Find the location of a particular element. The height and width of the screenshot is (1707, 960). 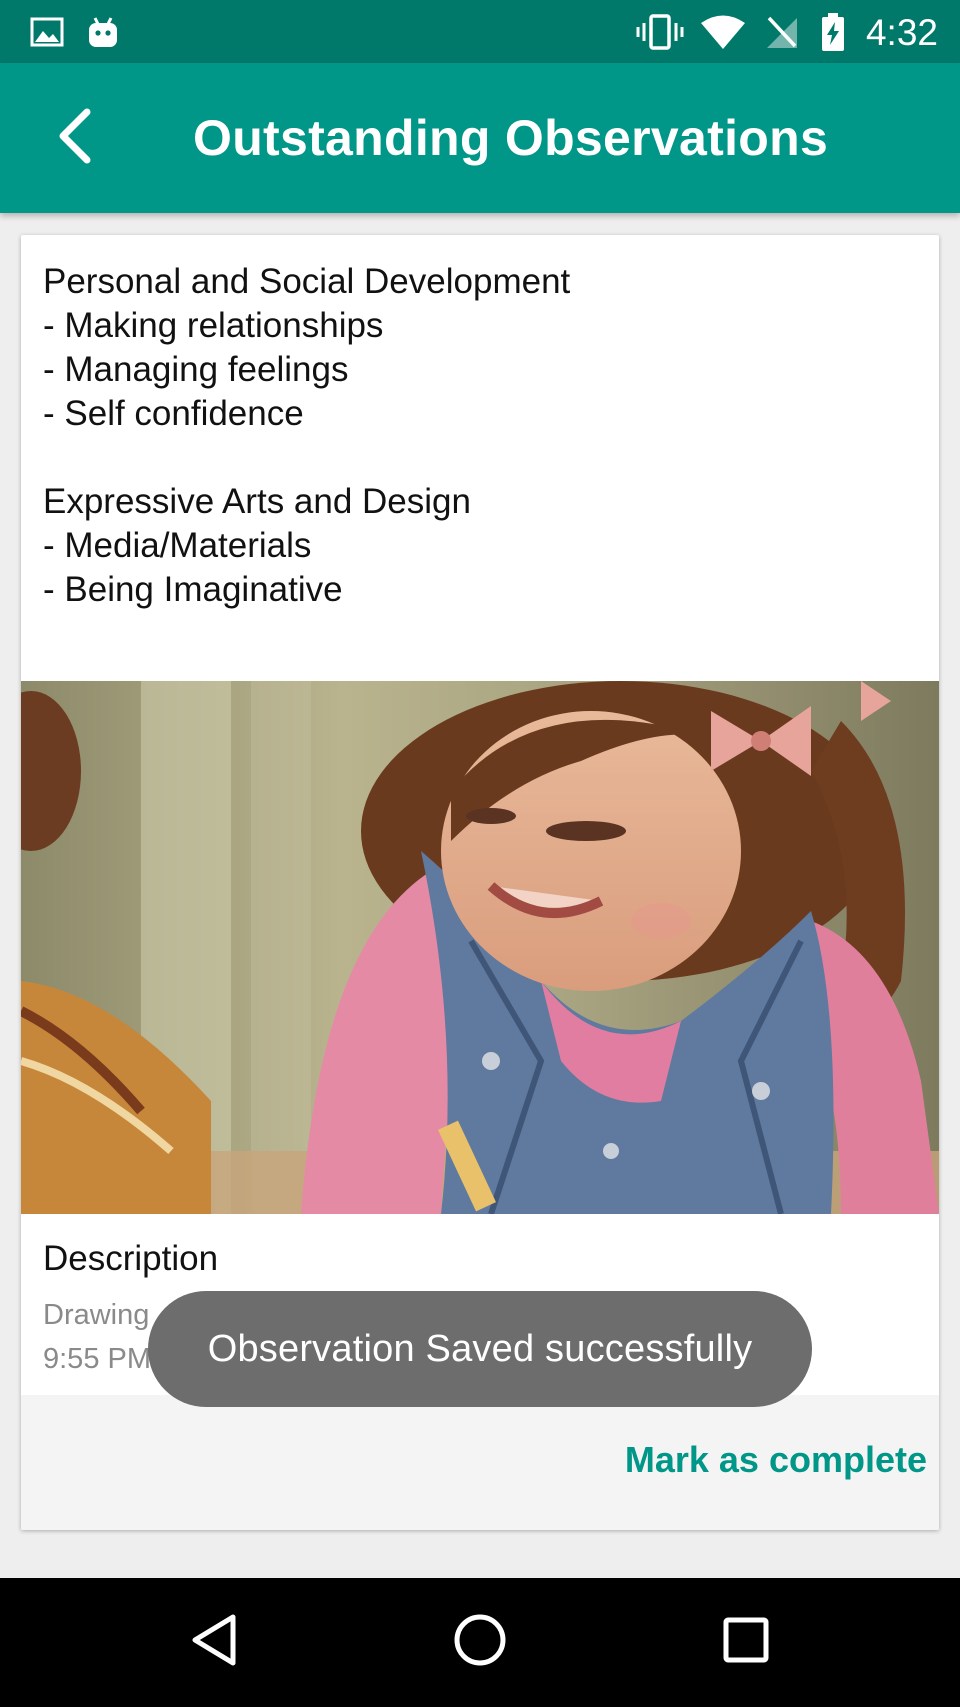

learning-area-item: - Being Imaginative is located at coordinates (193, 589).